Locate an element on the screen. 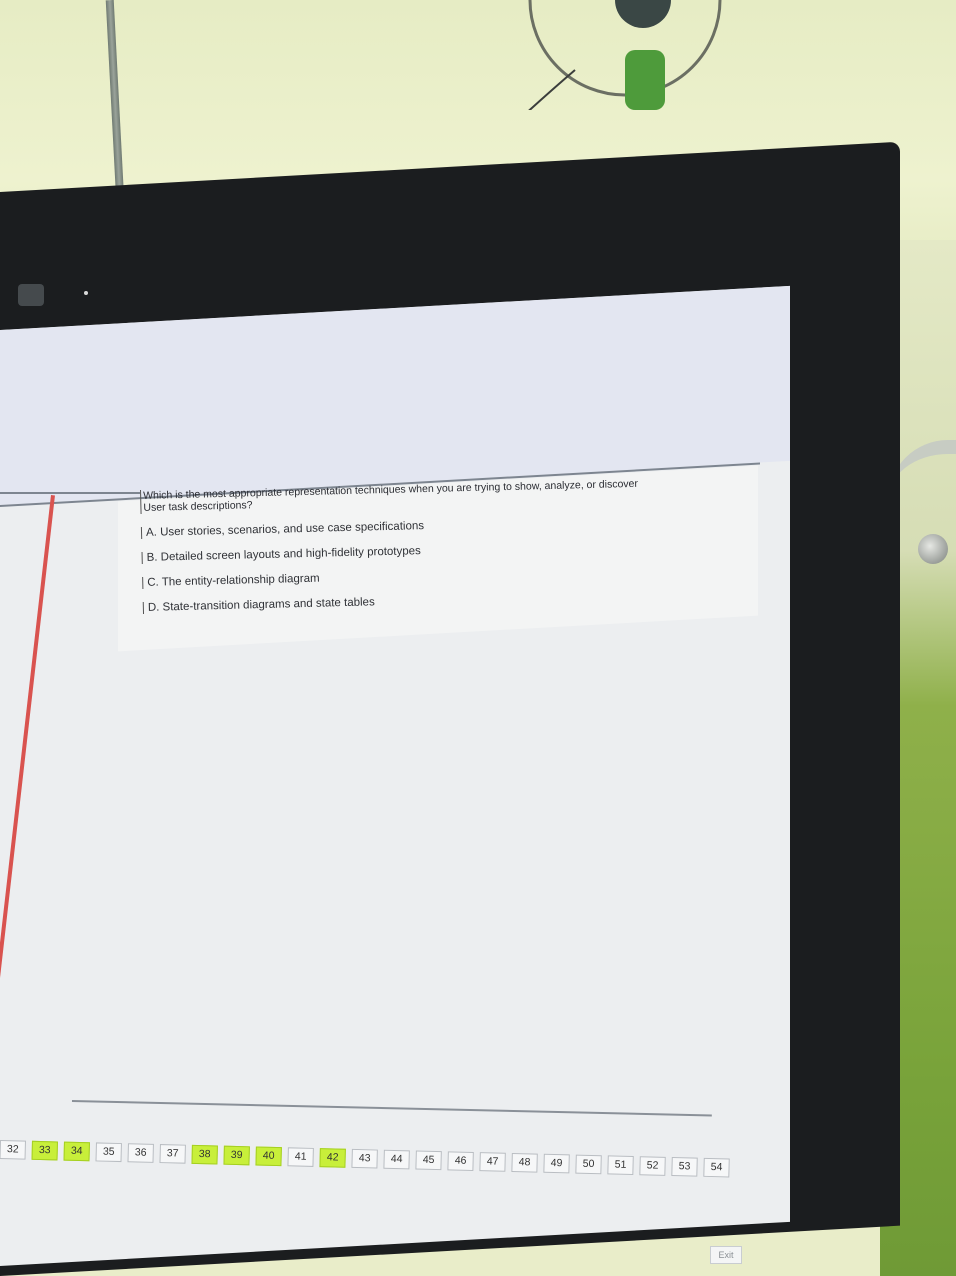 This screenshot has width=956, height=1276. question-nav-button: 47 is located at coordinates (492, 1162).